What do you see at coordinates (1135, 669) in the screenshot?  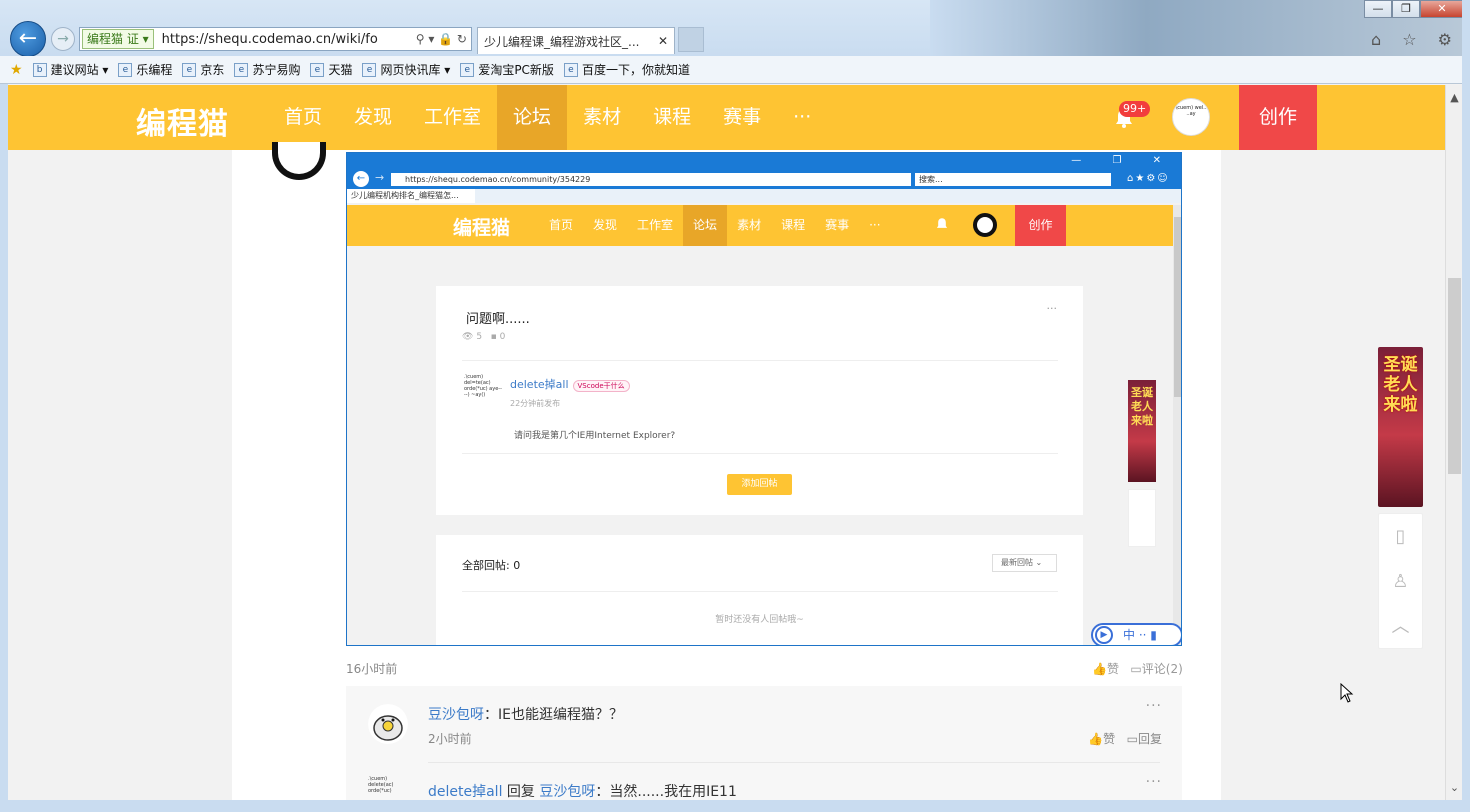 I see `comment-icon: ▭` at bounding box center [1135, 669].